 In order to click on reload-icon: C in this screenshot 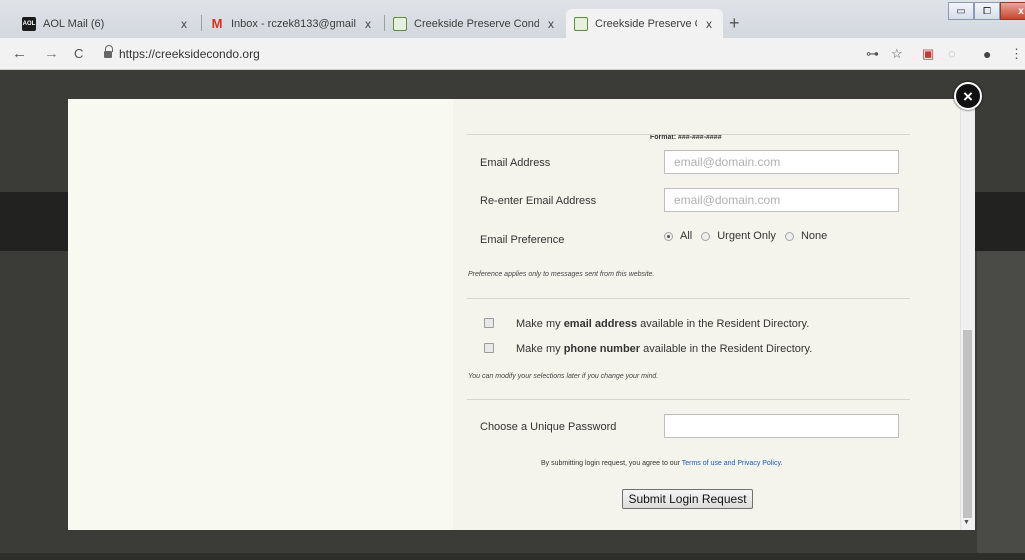, I will do `click(78, 53)`.